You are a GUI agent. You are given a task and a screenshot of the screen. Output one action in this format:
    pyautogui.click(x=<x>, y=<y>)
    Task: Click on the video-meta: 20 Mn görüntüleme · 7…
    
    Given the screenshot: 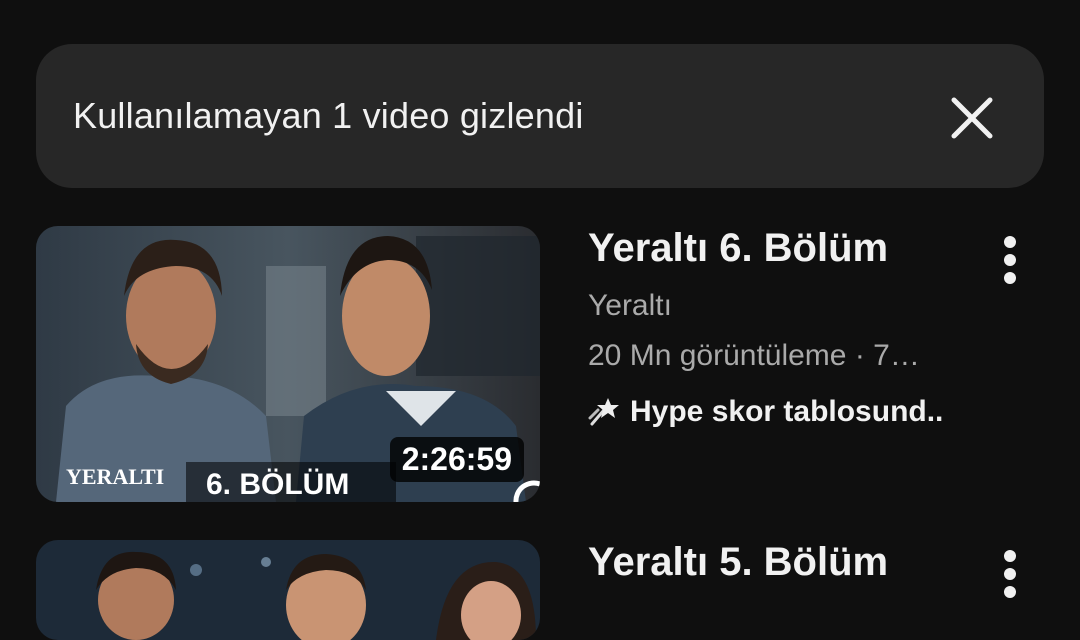 What is the action you would take?
    pyautogui.click(x=754, y=355)
    